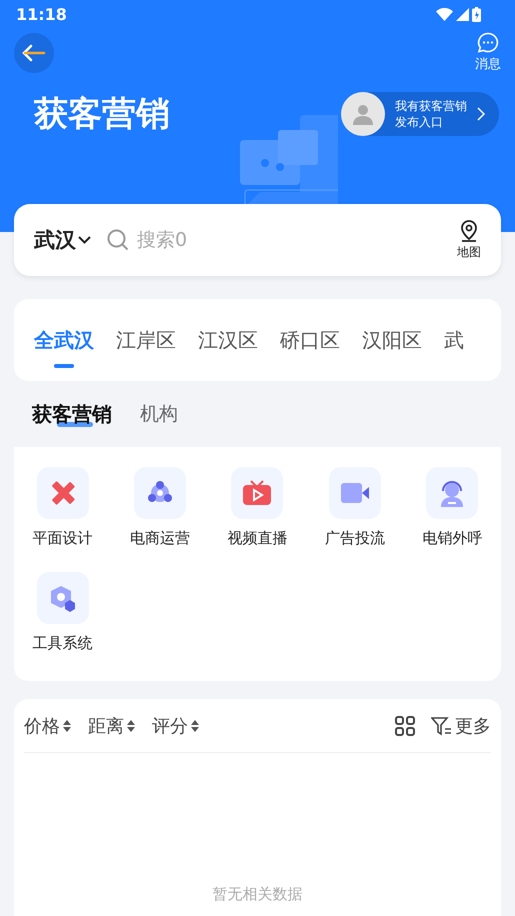  I want to click on category-item: 工具系统, so click(63, 612).